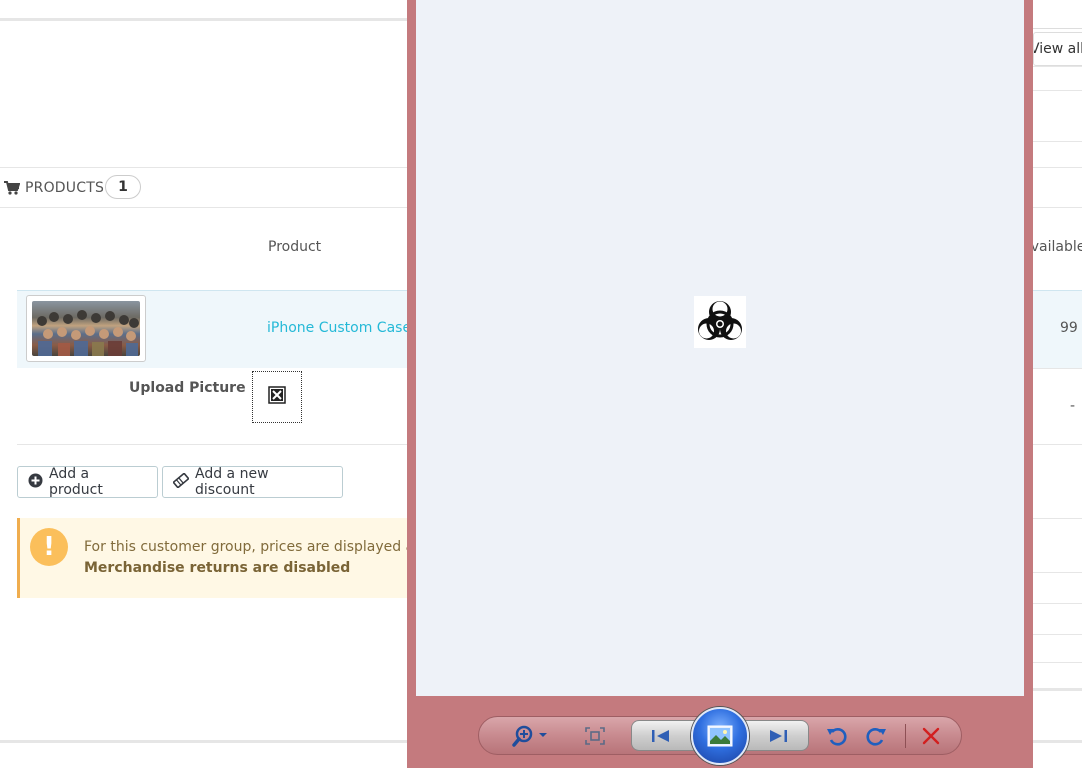 This screenshot has width=1082, height=768. What do you see at coordinates (778, 736) in the screenshot?
I see `next-icon` at bounding box center [778, 736].